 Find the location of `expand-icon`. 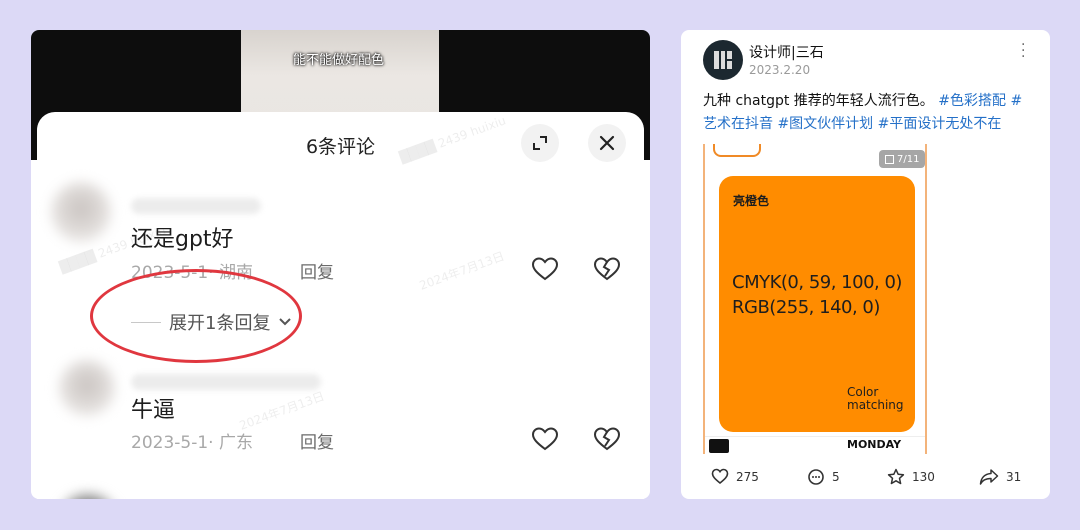

expand-icon is located at coordinates (540, 143).